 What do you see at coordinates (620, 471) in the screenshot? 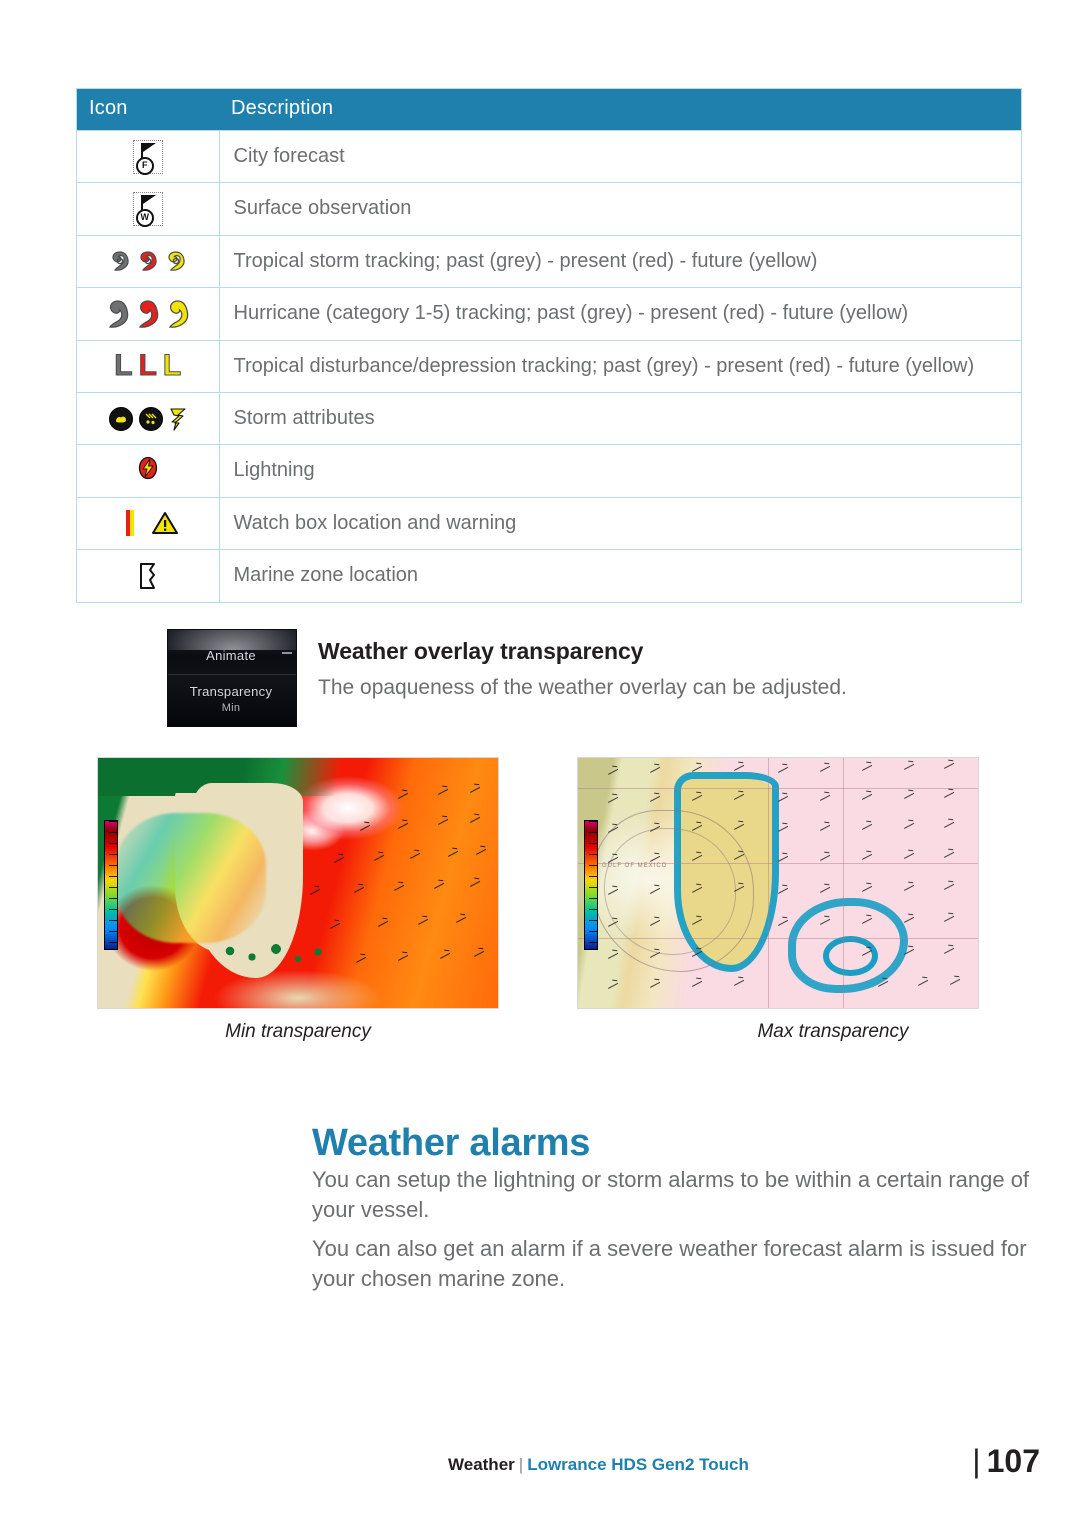
I see `row-description: Lightning` at bounding box center [620, 471].